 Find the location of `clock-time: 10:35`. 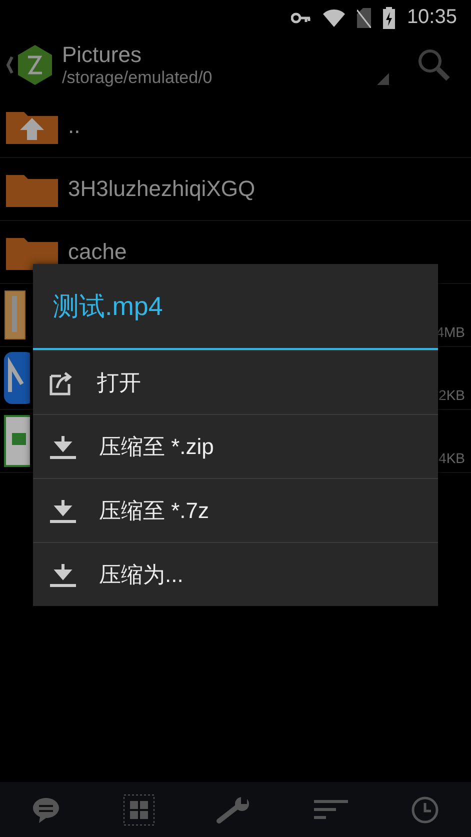

clock-time: 10:35 is located at coordinates (431, 17).